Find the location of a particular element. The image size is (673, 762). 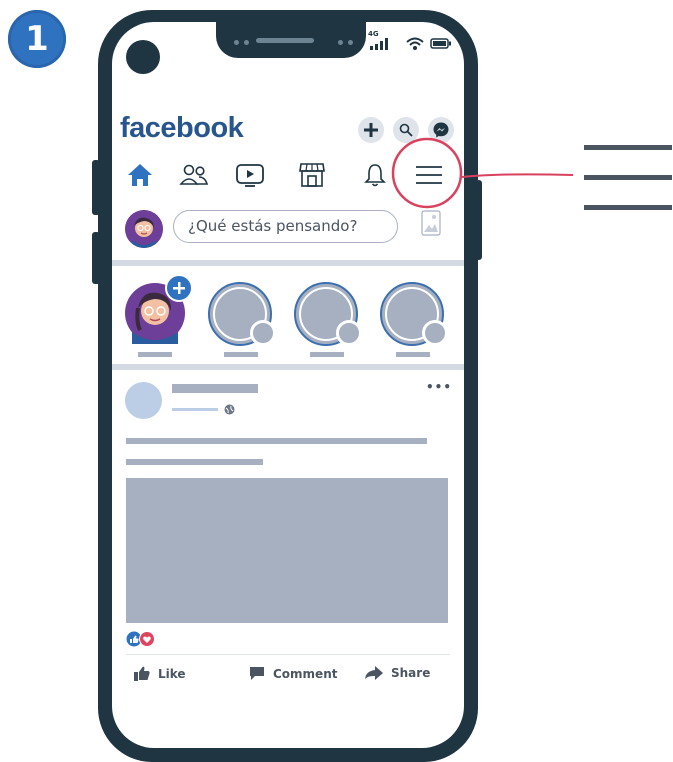

bell-icon is located at coordinates (375, 175).